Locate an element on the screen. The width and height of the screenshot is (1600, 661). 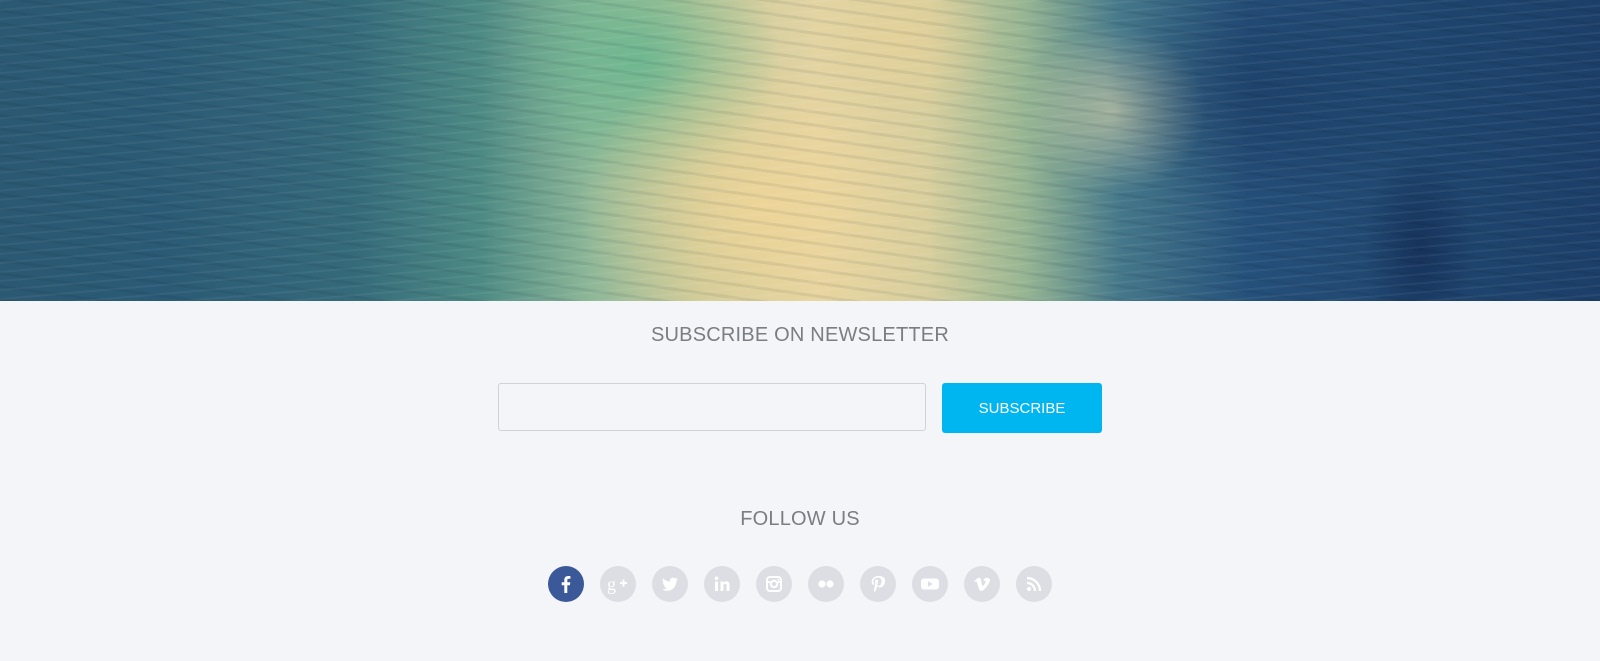
facebook-icon is located at coordinates (566, 584).